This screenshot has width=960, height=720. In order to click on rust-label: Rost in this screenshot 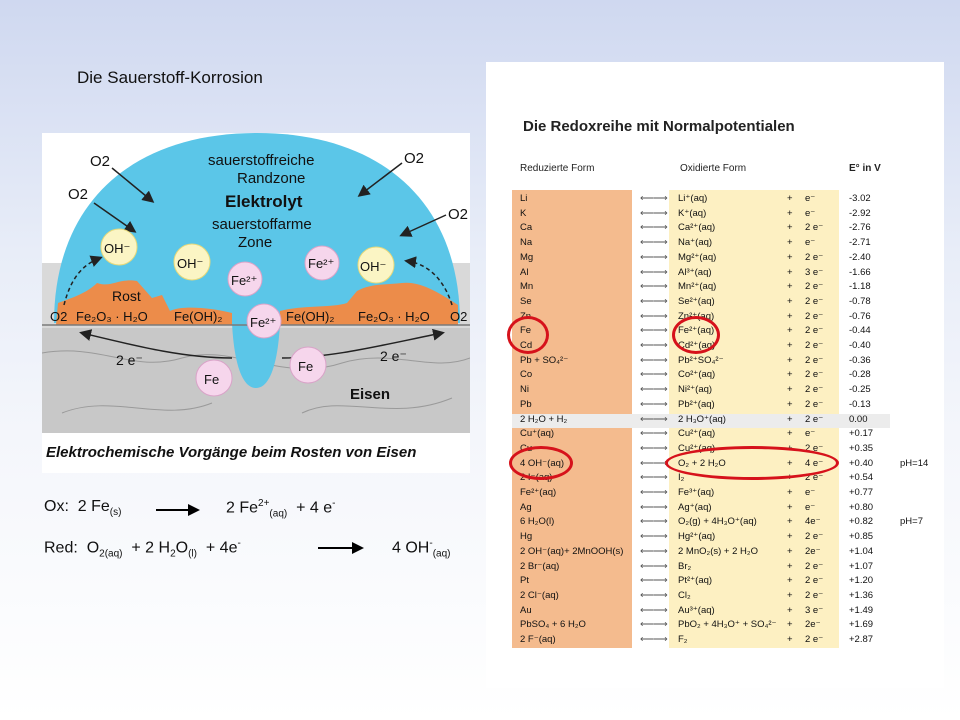, I will do `click(126, 296)`.